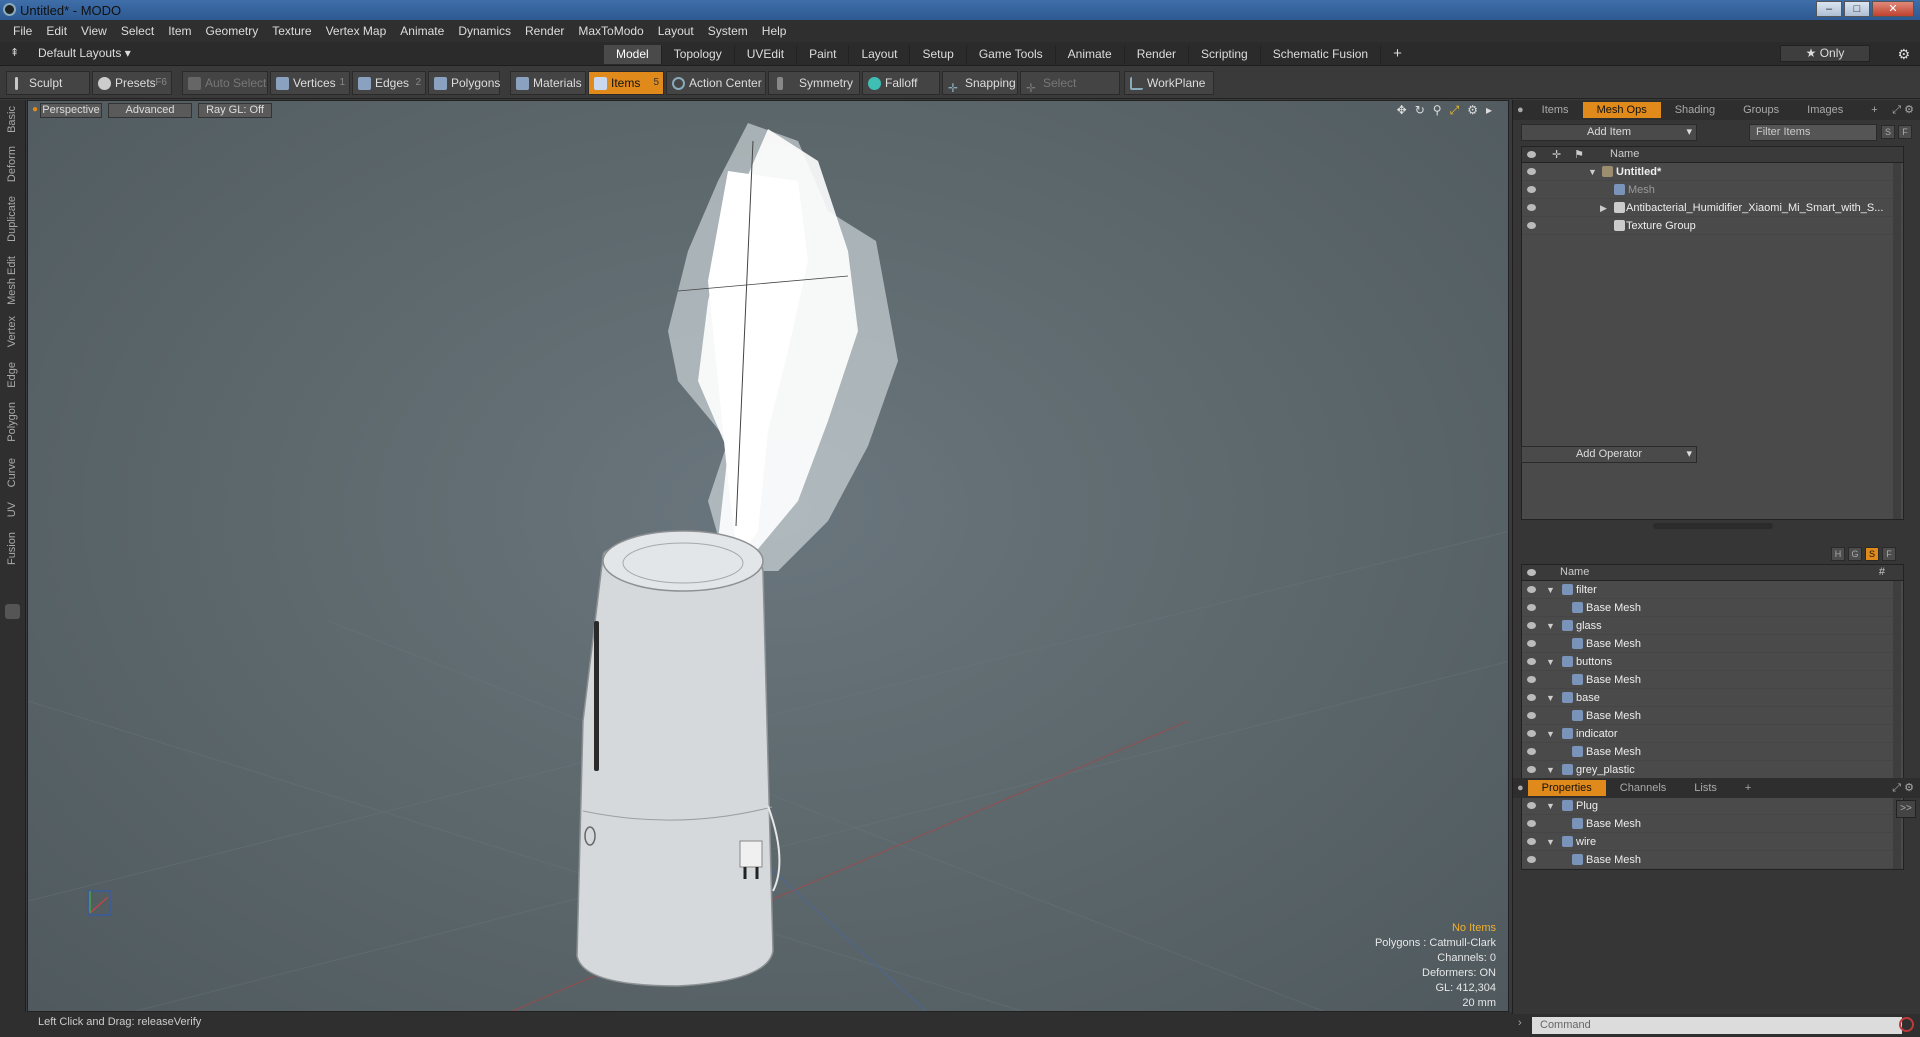 Image resolution: width=1920 pixels, height=1037 pixels. What do you see at coordinates (980, 83) in the screenshot?
I see `snapping-button: ✛ Snapping` at bounding box center [980, 83].